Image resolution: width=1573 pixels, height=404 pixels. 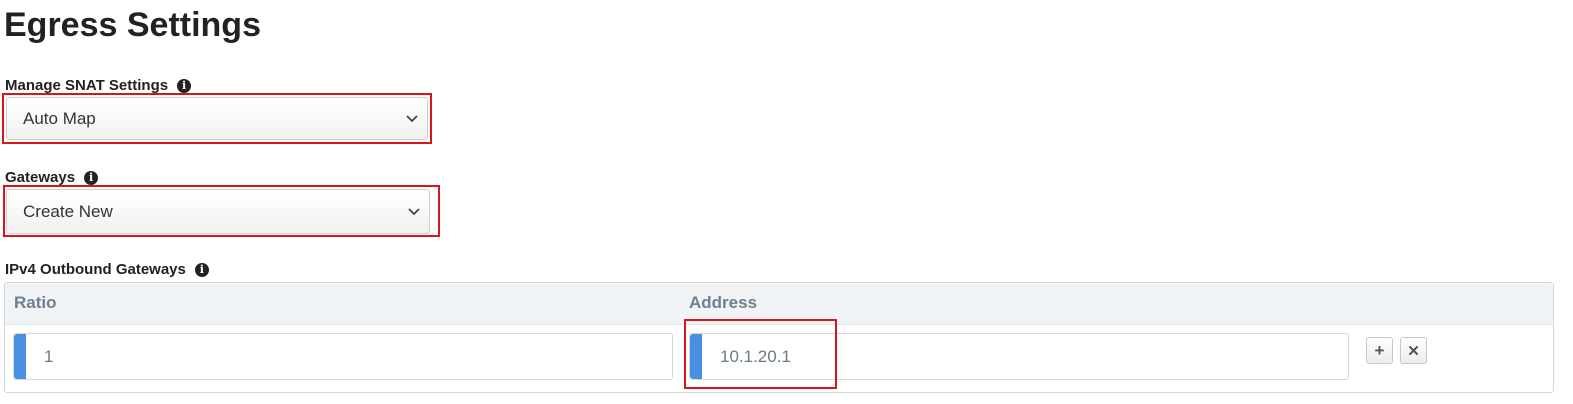 I want to click on gateways-label: Gateways i, so click(x=52, y=177).